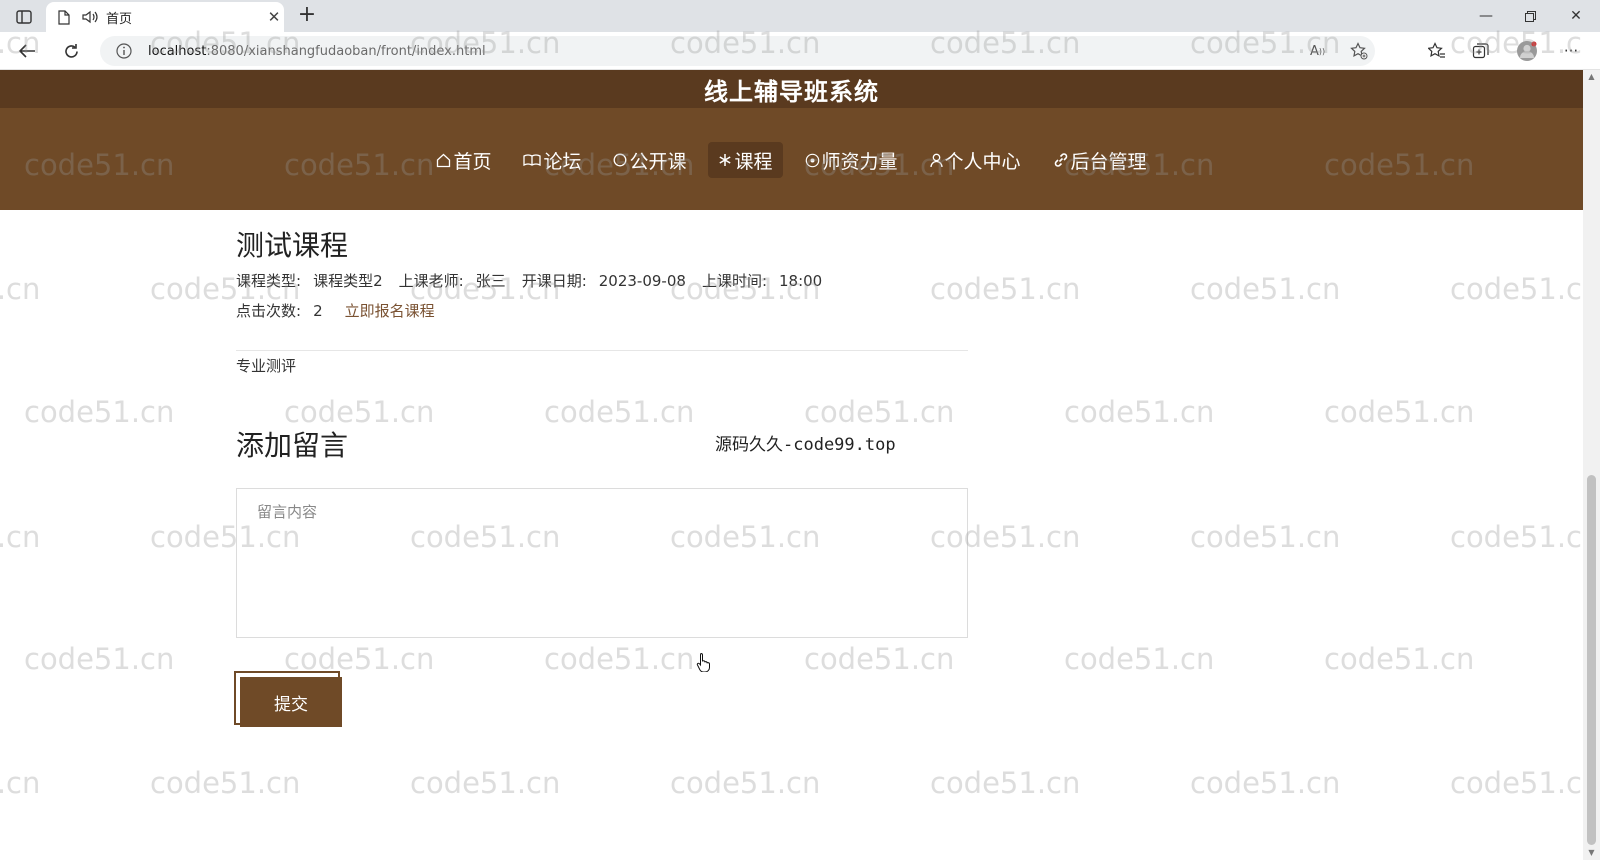 This screenshot has height=860, width=1600. Describe the element at coordinates (292, 245) in the screenshot. I see `course-title: 测试课程` at that location.